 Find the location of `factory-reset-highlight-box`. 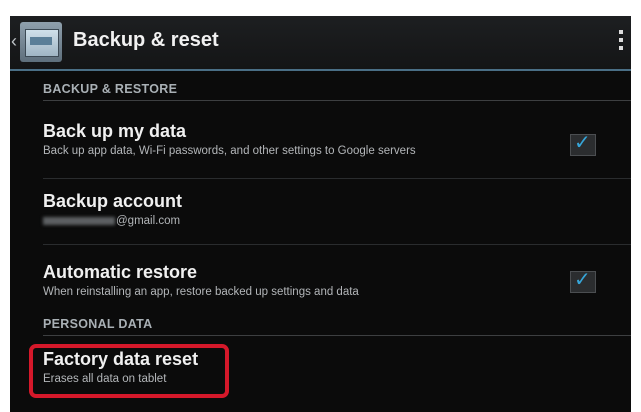

factory-reset-highlight-box is located at coordinates (129, 371).